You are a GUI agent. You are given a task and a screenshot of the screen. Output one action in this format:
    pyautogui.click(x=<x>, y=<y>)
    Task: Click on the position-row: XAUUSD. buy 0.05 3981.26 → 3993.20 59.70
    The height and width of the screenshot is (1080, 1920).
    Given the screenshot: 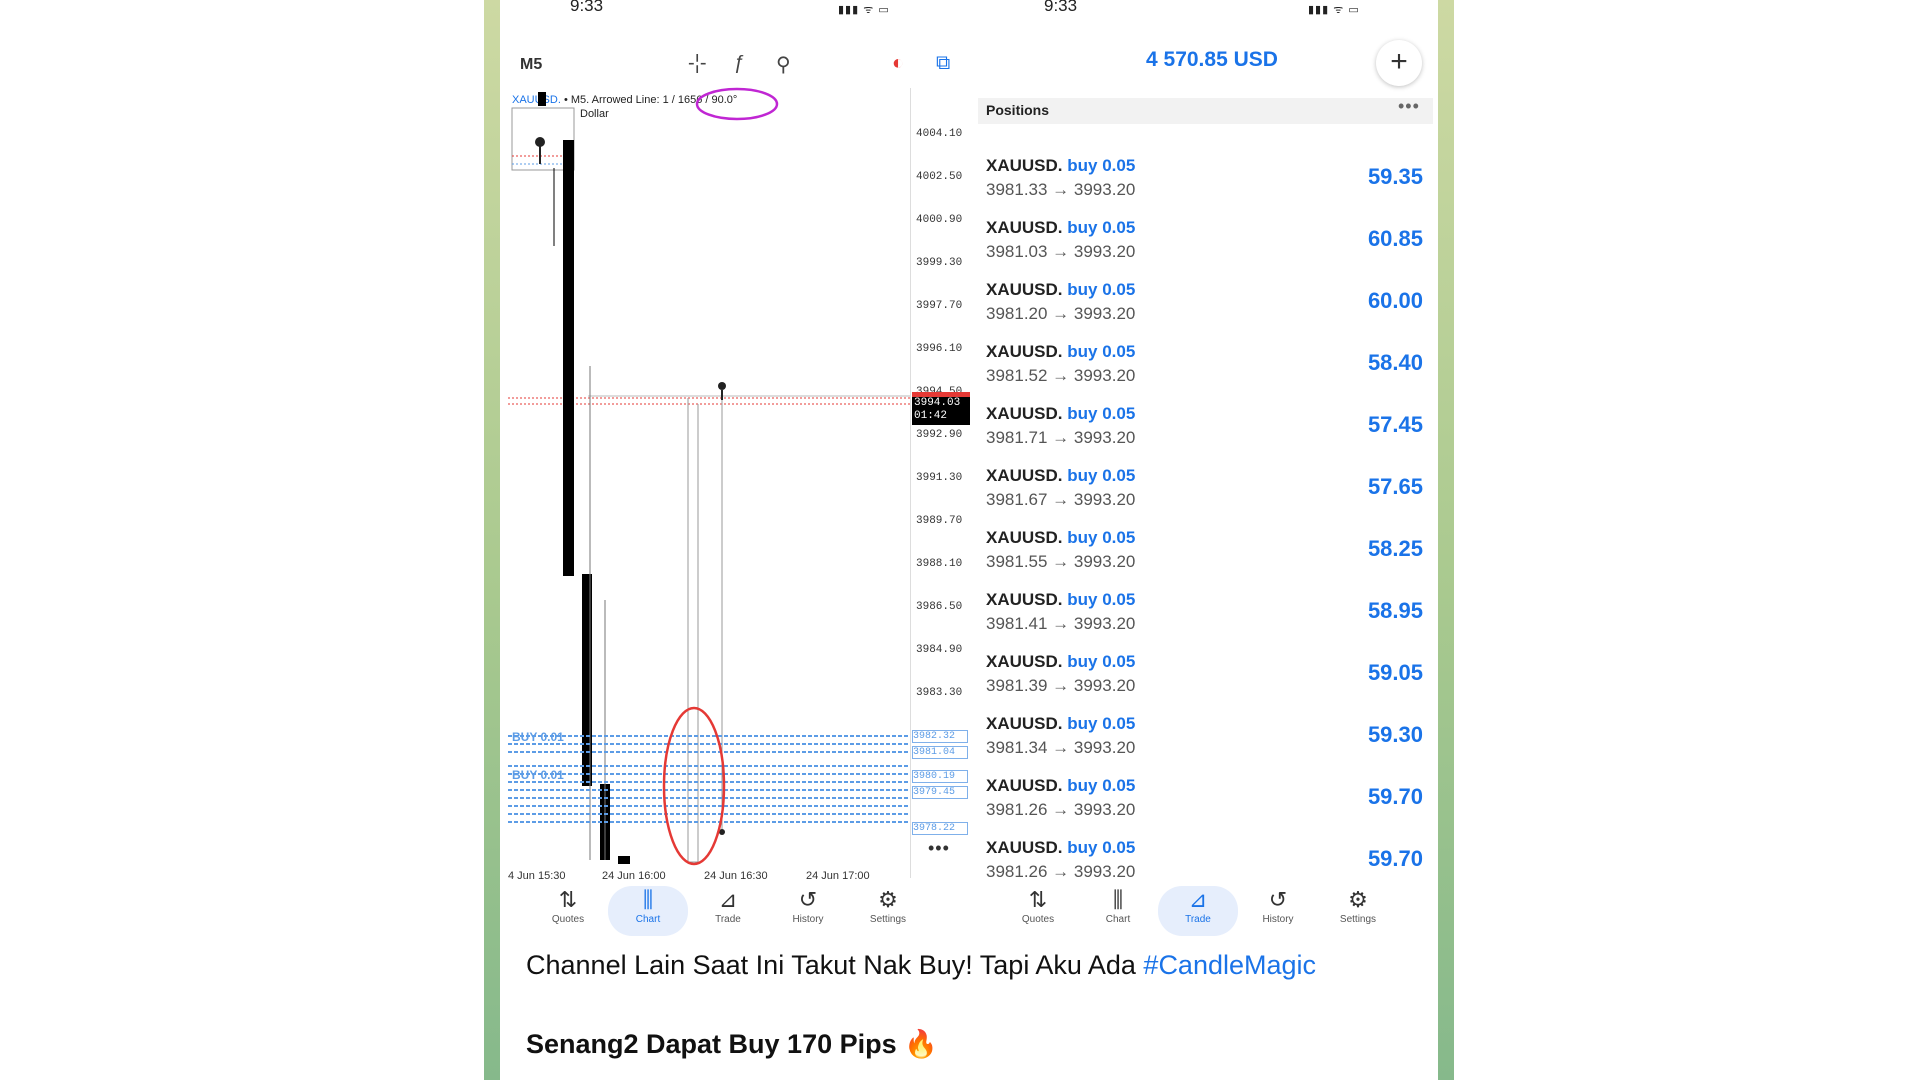 What is the action you would take?
    pyautogui.click(x=1205, y=803)
    